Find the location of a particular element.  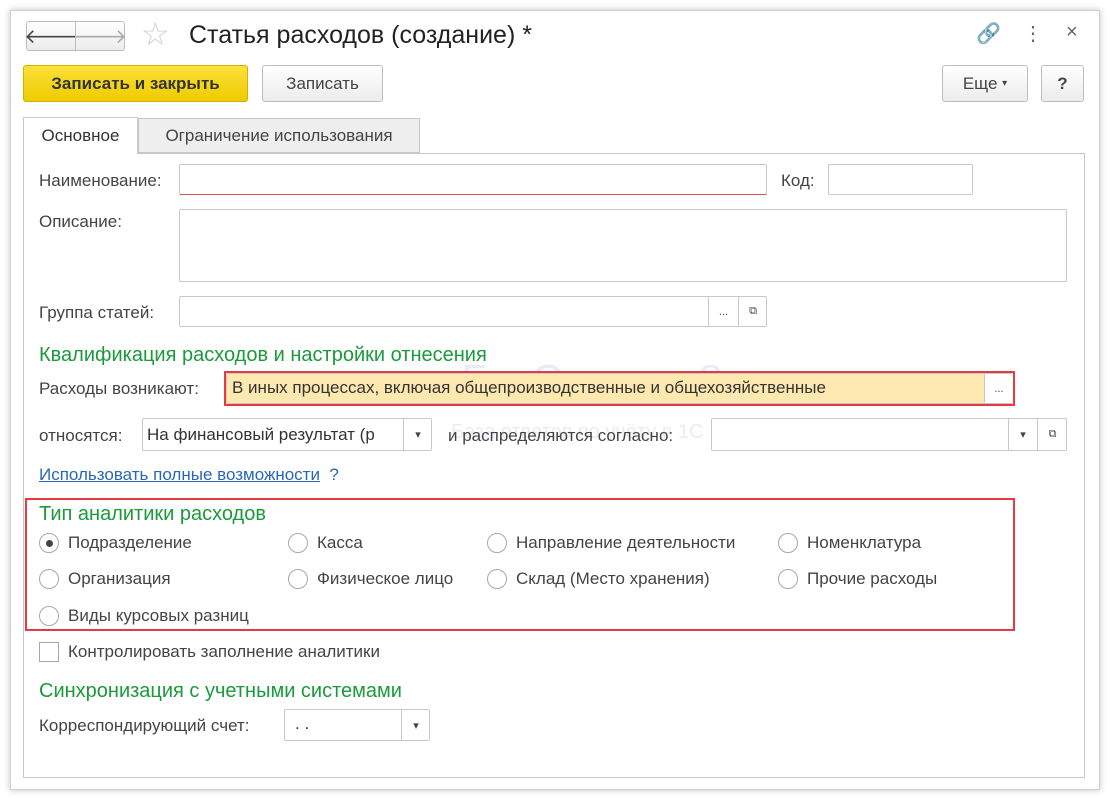

group-input: ... ⧉ is located at coordinates (473, 311).